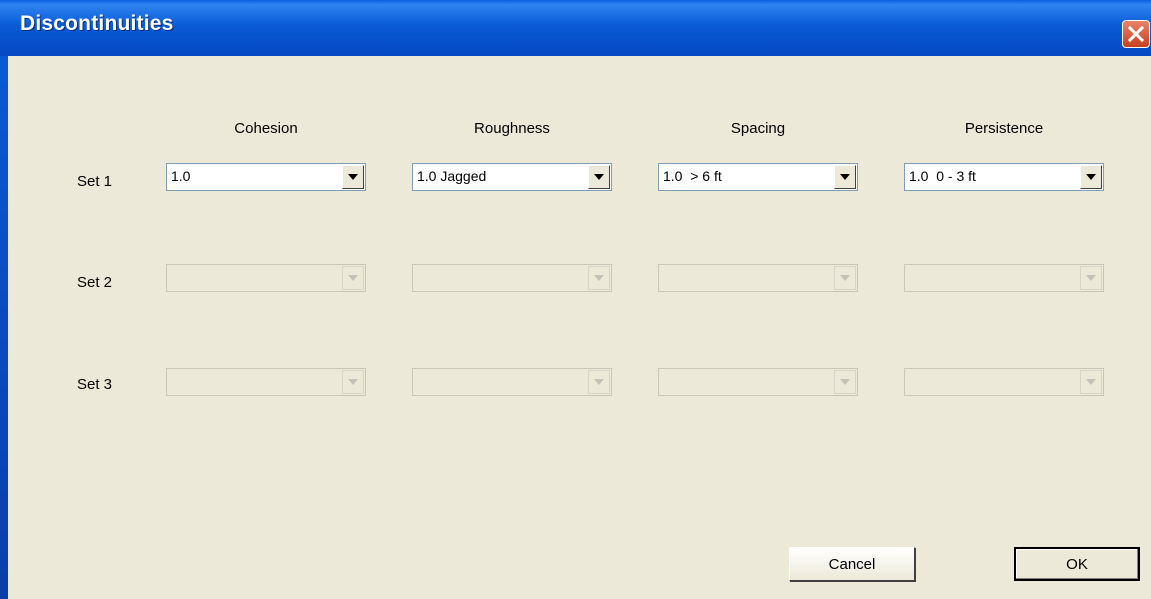  I want to click on set1-roughness-select: 1.0 Jagged, so click(512, 177).